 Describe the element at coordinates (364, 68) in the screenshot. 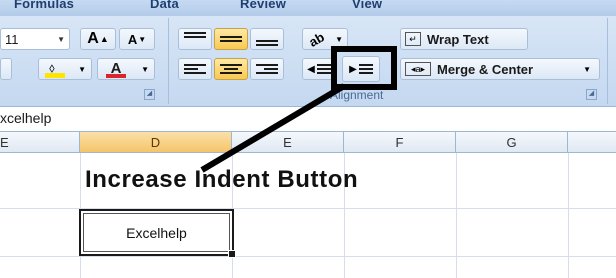

I see `highlight-box` at that location.